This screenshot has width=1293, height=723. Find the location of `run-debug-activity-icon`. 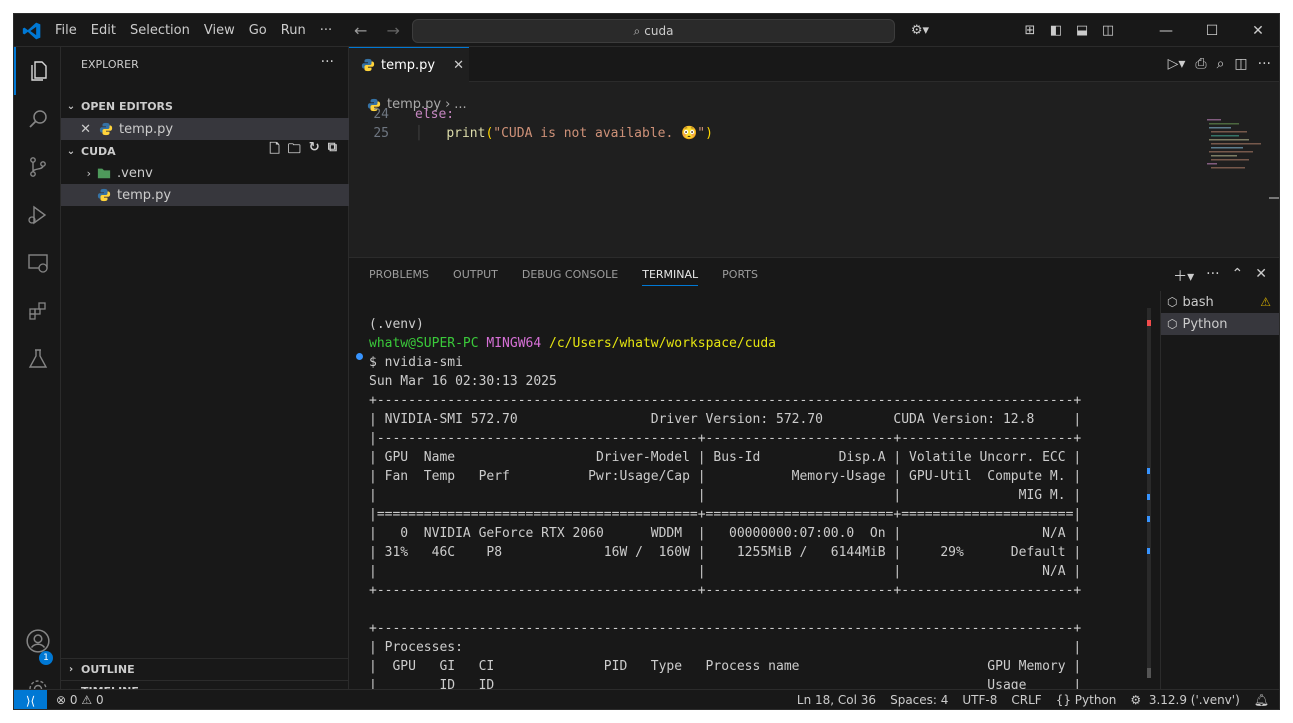

run-debug-activity-icon is located at coordinates (37, 215).